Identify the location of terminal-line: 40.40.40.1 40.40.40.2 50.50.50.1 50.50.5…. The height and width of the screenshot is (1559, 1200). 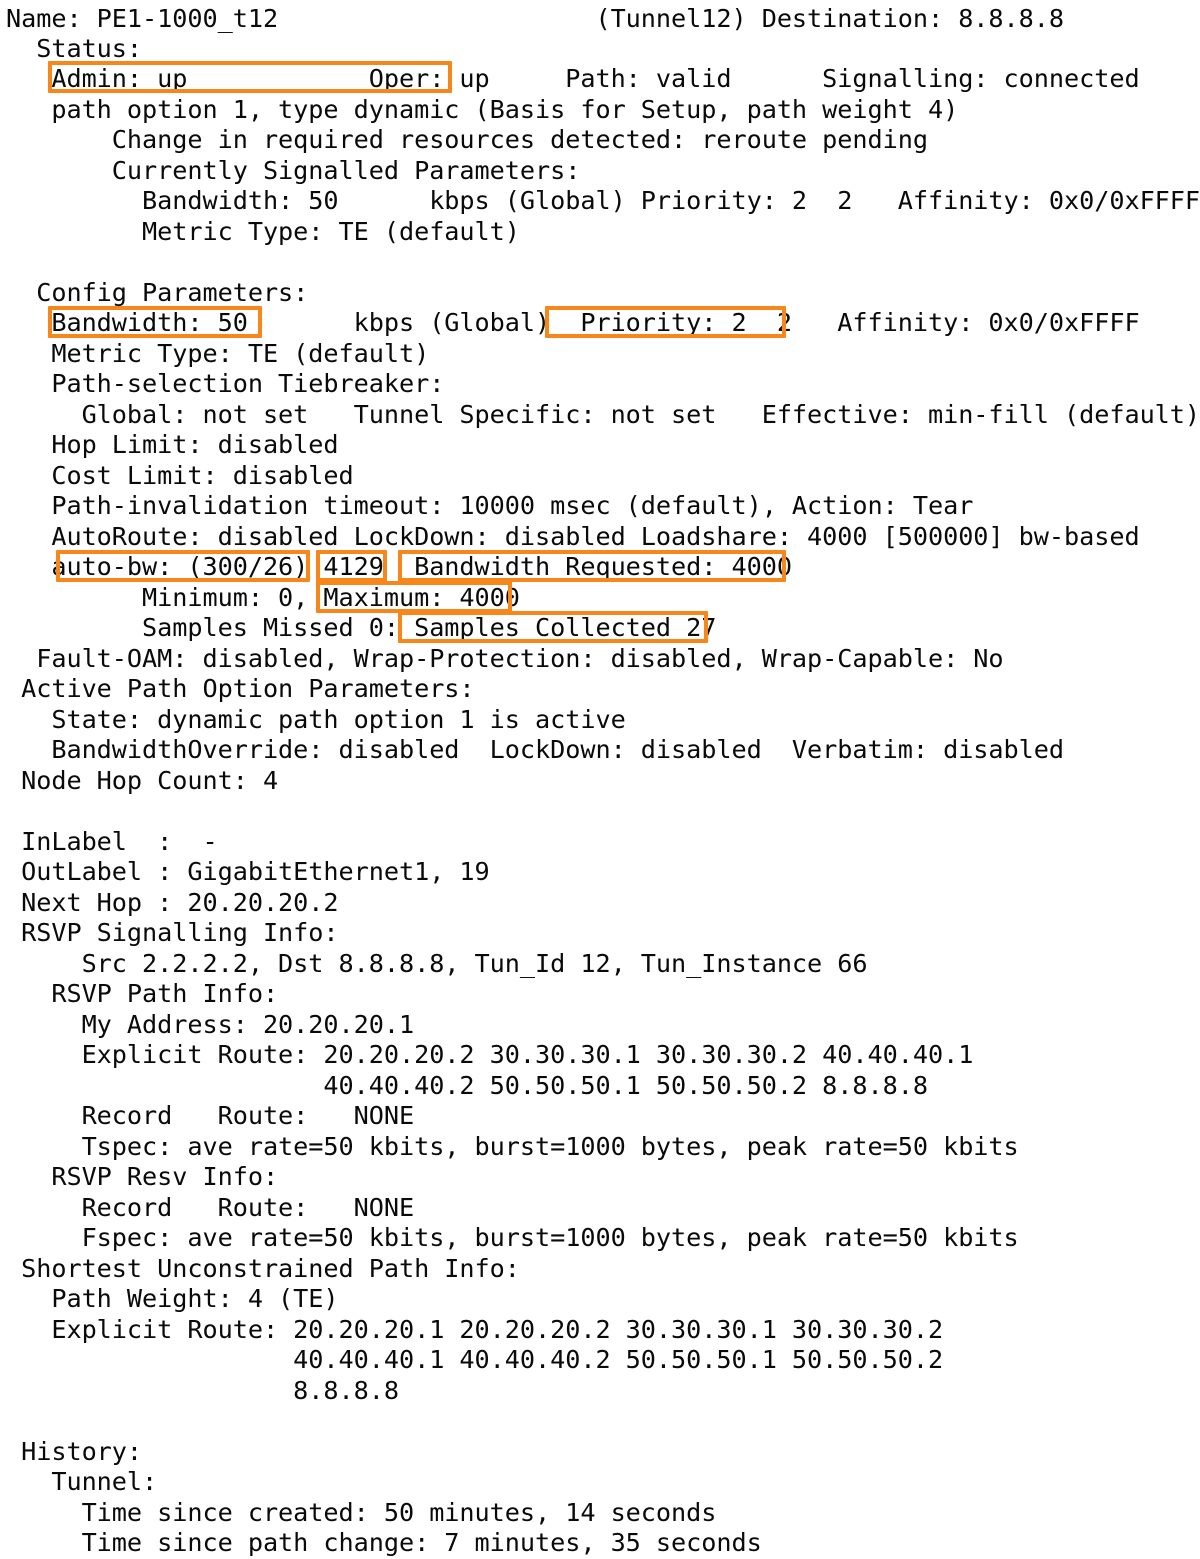
(475, 1359).